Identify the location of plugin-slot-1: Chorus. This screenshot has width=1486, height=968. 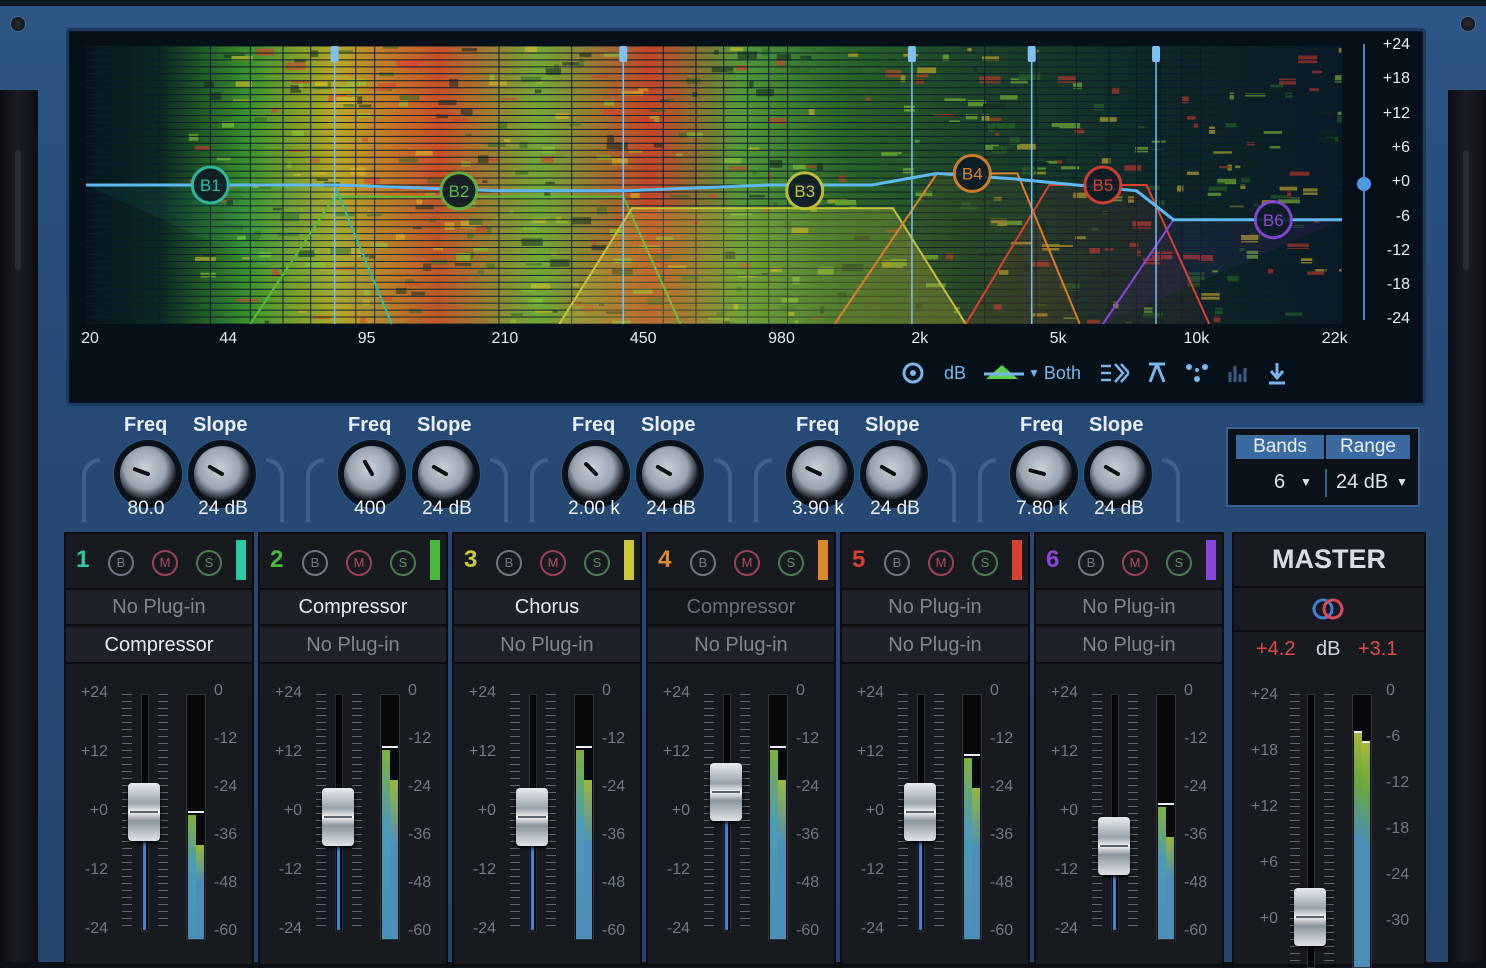
(547, 608).